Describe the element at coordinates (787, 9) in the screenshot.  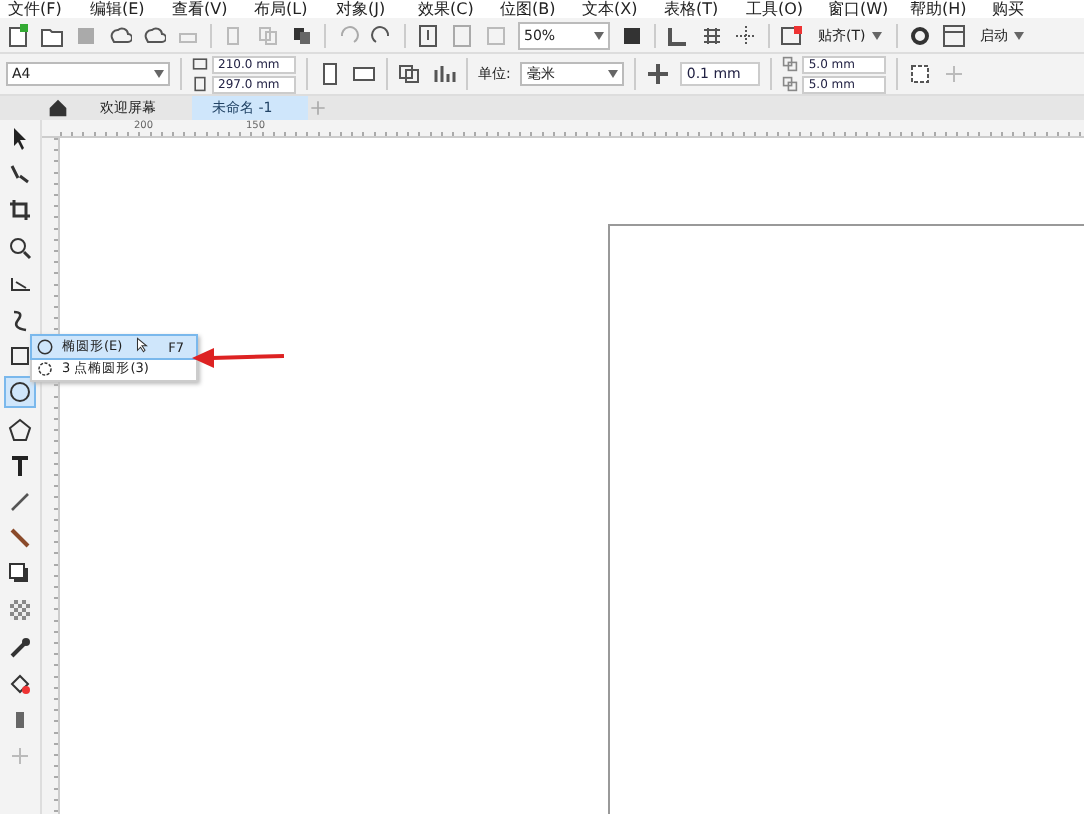
I see `menu-item: 工具(O)` at that location.